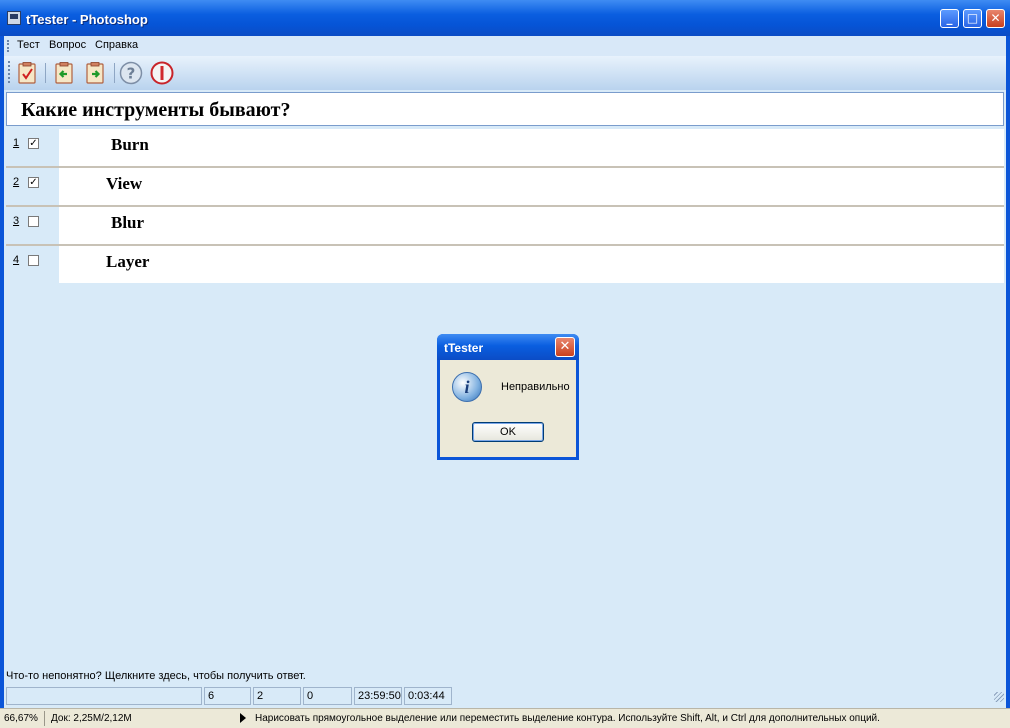 This screenshot has width=1010, height=728. Describe the element at coordinates (67, 45) in the screenshot. I see `menu-question: Вопрос` at that location.